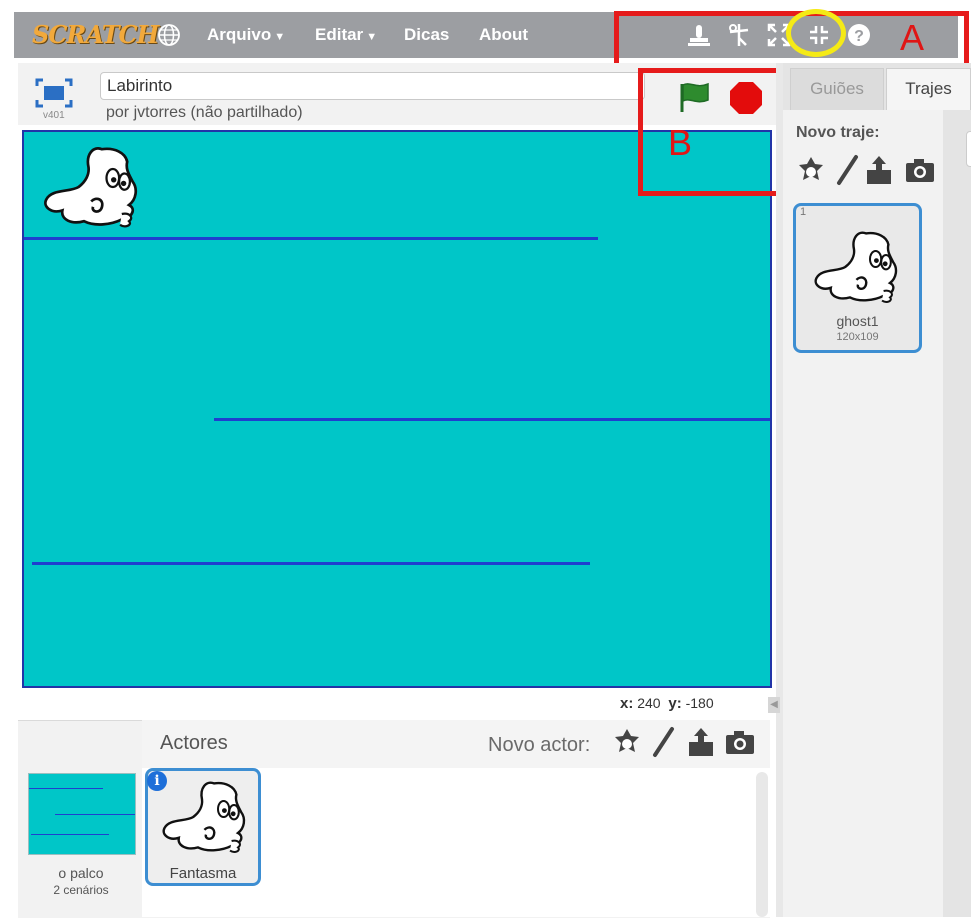  What do you see at coordinates (346, 35) in the screenshot?
I see `menu-editar: Editar ▼` at bounding box center [346, 35].